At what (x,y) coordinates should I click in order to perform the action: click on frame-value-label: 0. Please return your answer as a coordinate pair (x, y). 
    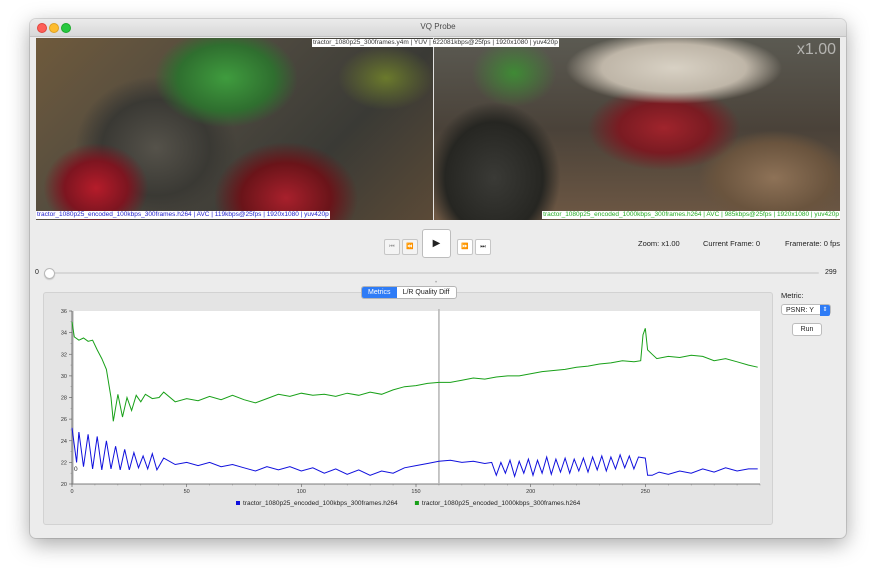
    Looking at the image, I should click on (76, 469).